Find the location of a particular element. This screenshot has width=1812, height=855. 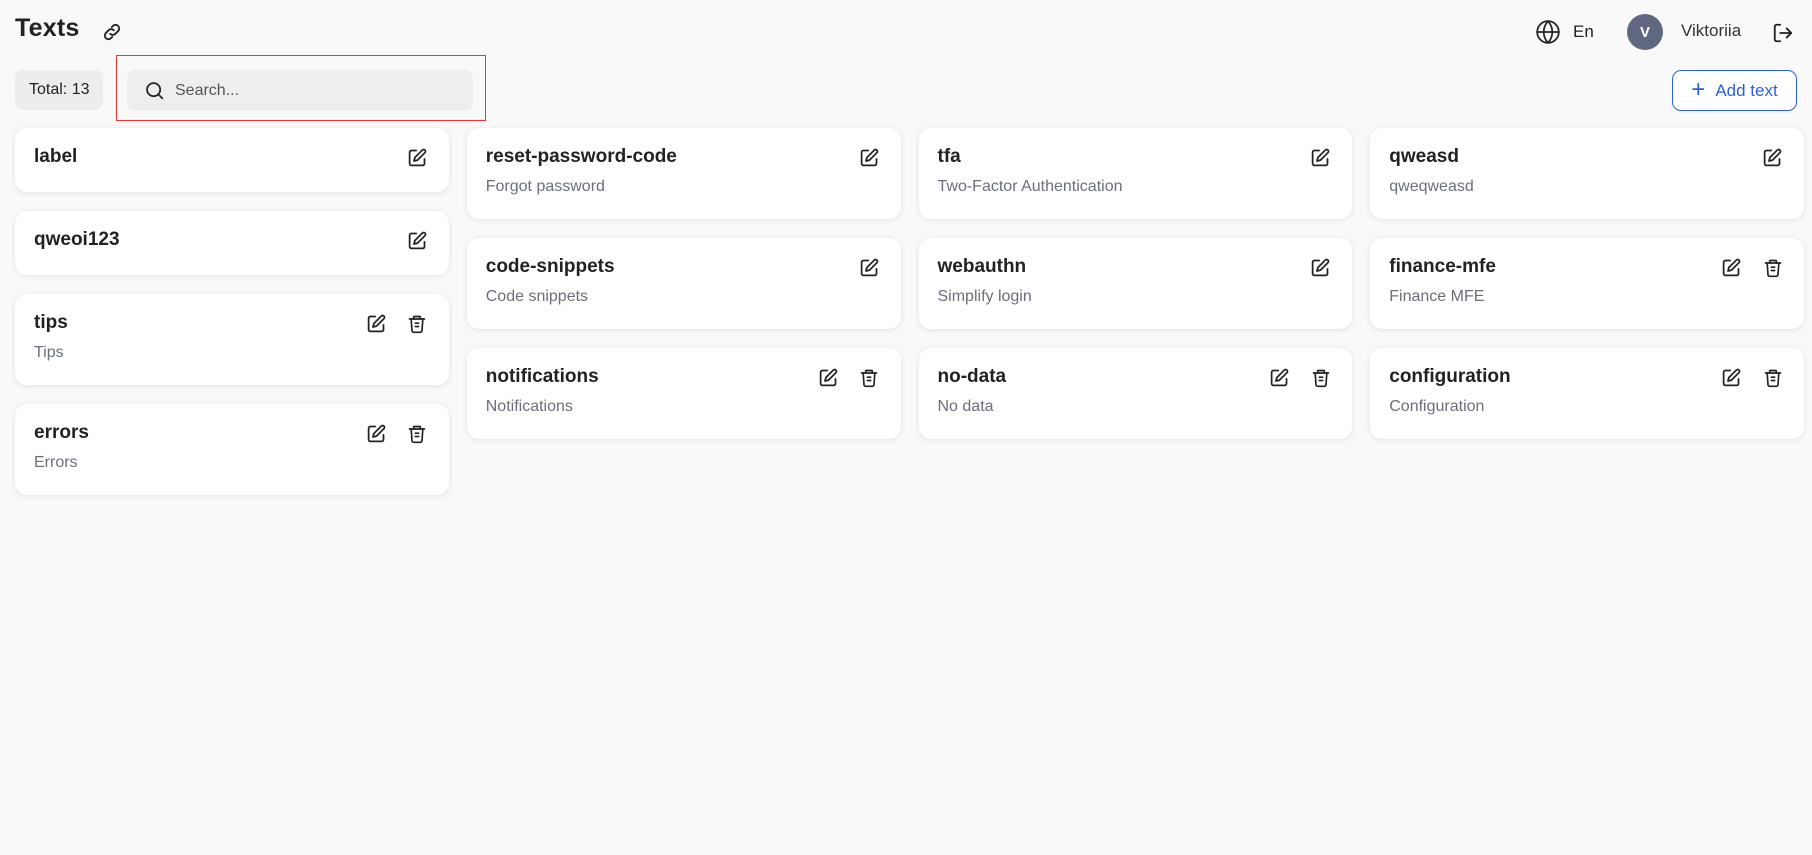

card-subtitle: Simplify login is located at coordinates (984, 296).